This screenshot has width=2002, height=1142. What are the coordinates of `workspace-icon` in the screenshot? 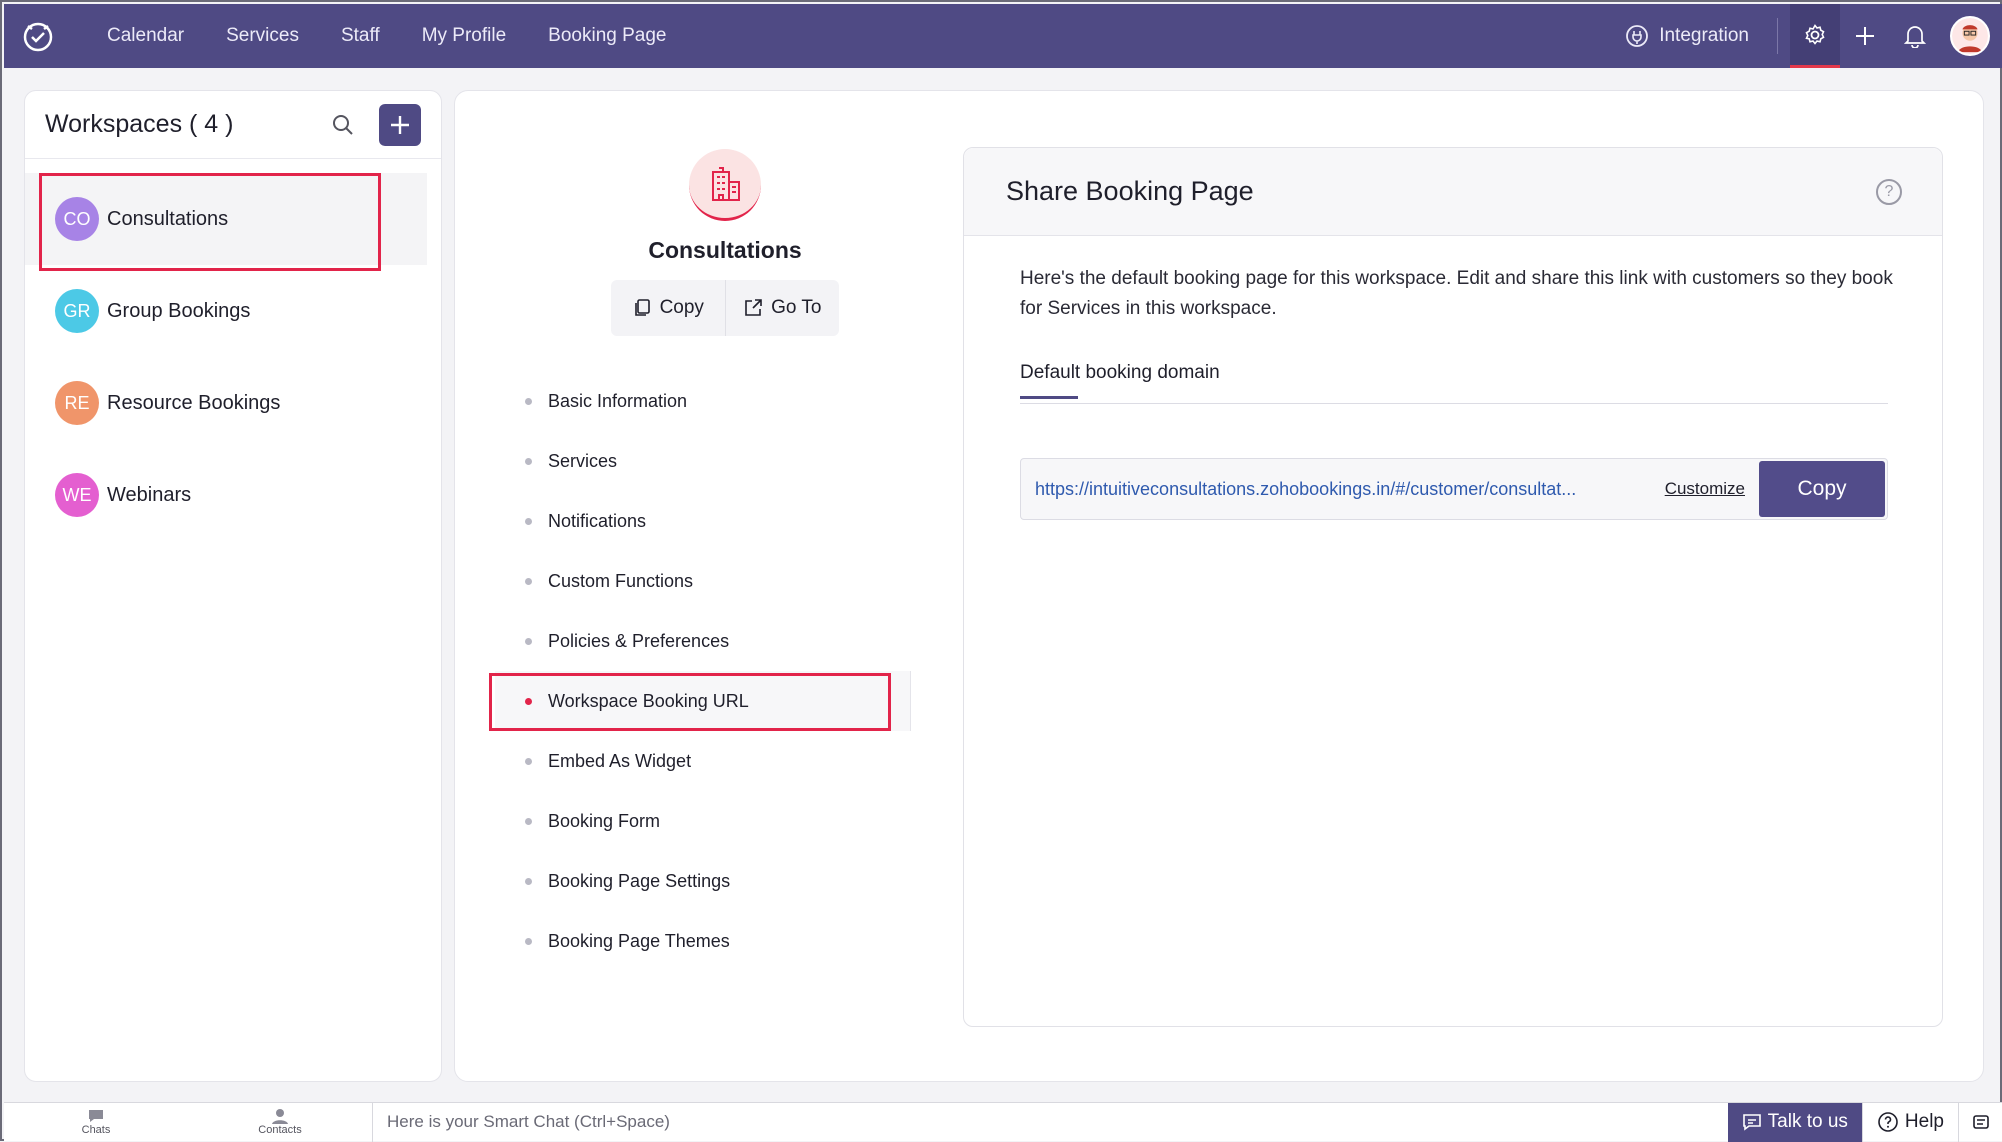 It's located at (725, 185).